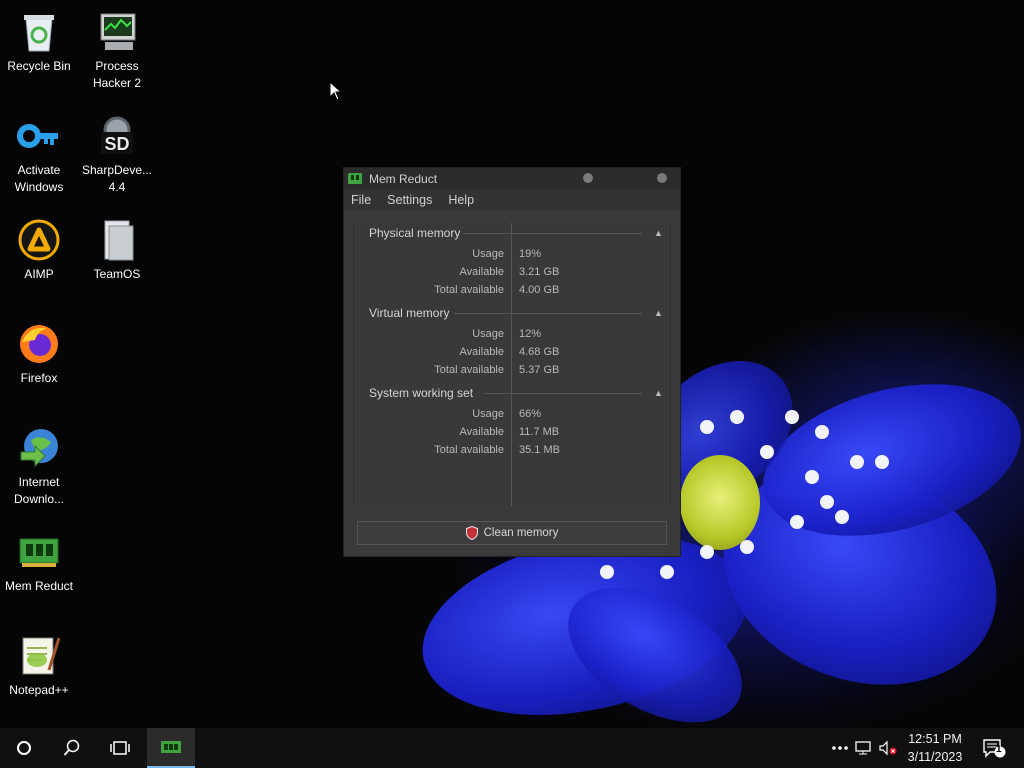 The width and height of the screenshot is (1024, 768). I want to click on network-icon, so click(863, 748).